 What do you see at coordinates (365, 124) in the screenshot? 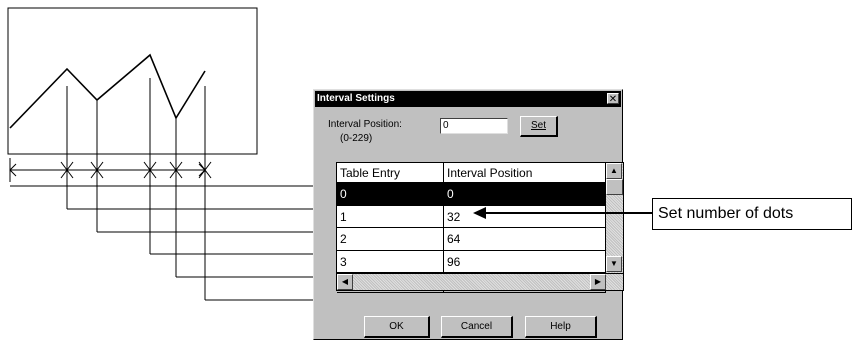
I see `interval-position-label: Interval Position:` at bounding box center [365, 124].